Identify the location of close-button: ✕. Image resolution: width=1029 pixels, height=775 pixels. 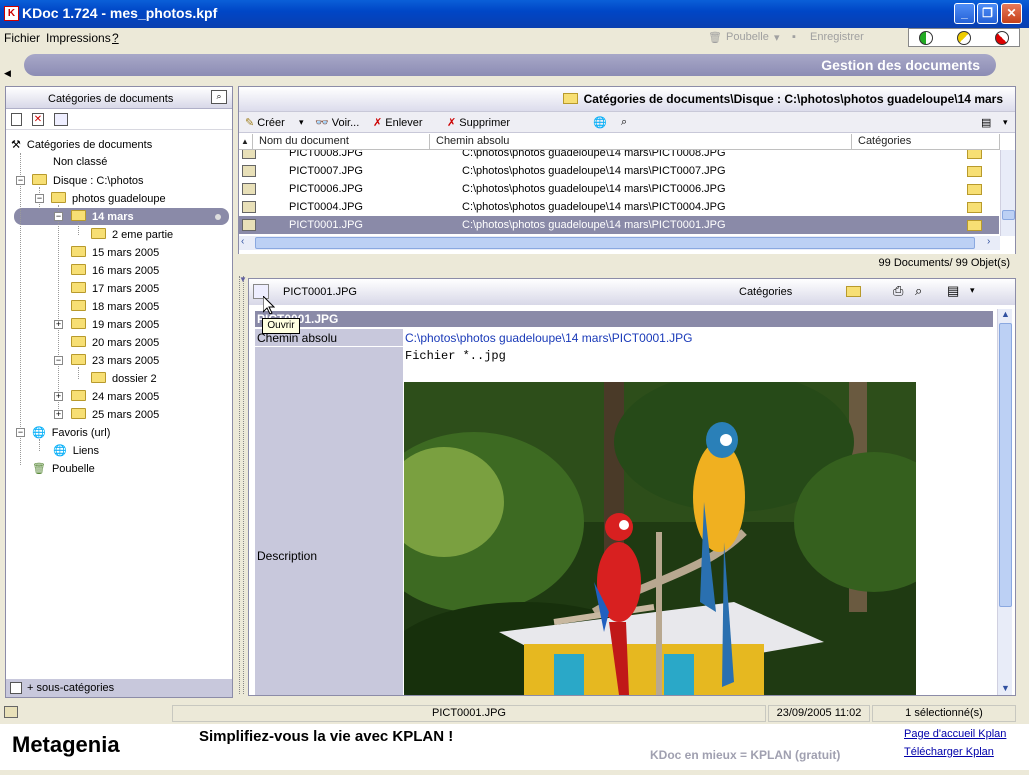
(1011, 13).